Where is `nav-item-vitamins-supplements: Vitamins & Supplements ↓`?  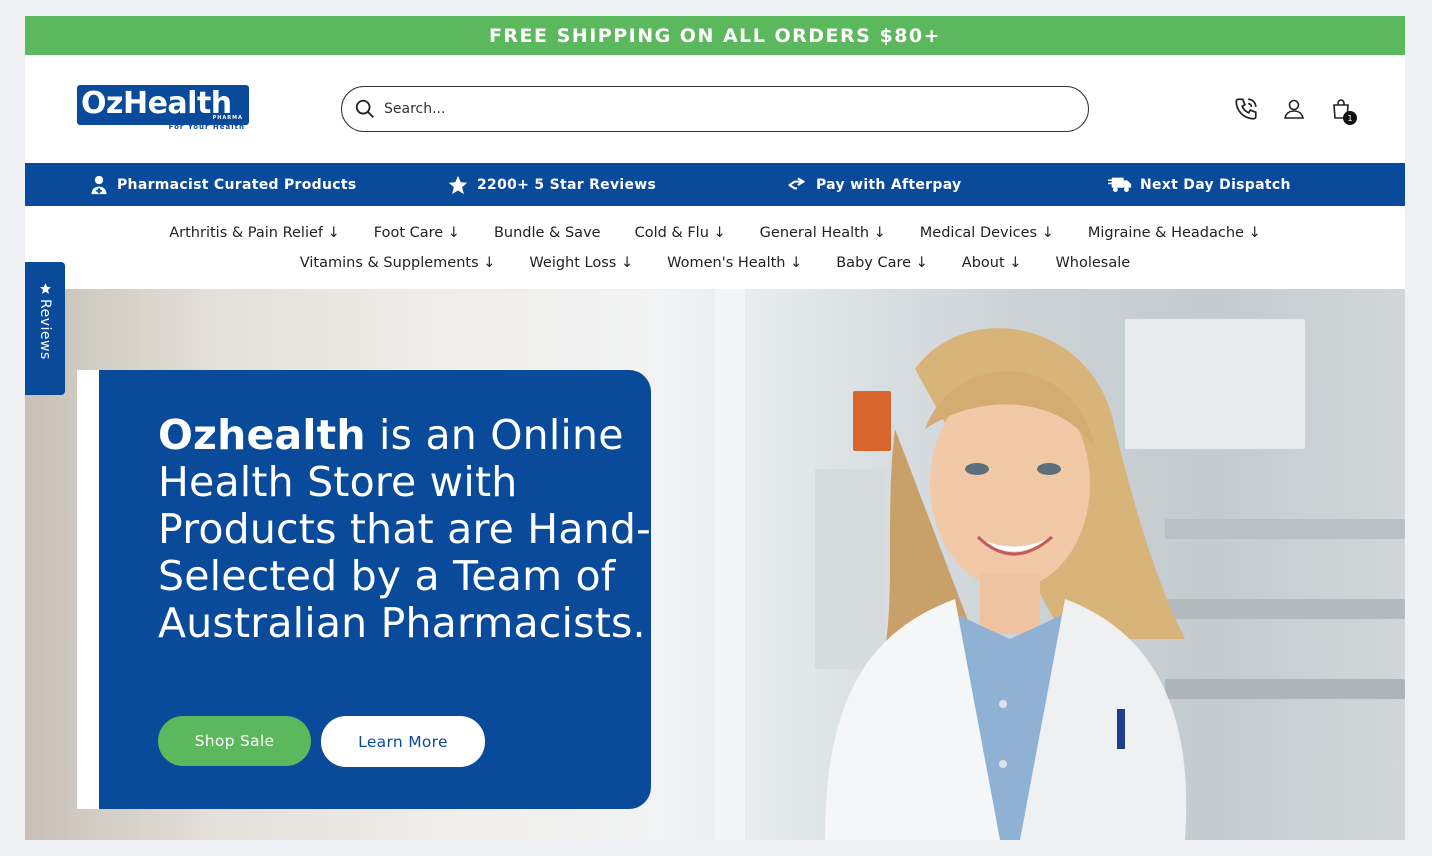 nav-item-vitamins-supplements: Vitamins & Supplements ↓ is located at coordinates (398, 263).